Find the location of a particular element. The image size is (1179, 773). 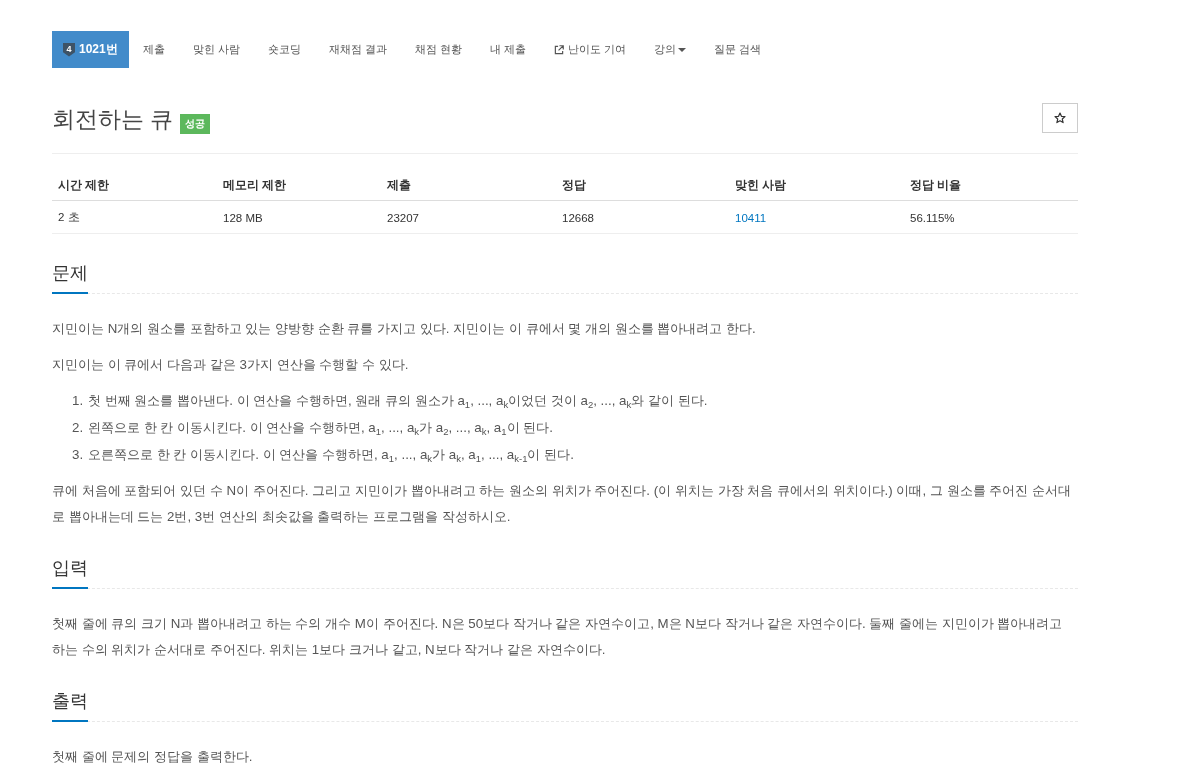

nav-tab: 내 제출 is located at coordinates (507, 49).